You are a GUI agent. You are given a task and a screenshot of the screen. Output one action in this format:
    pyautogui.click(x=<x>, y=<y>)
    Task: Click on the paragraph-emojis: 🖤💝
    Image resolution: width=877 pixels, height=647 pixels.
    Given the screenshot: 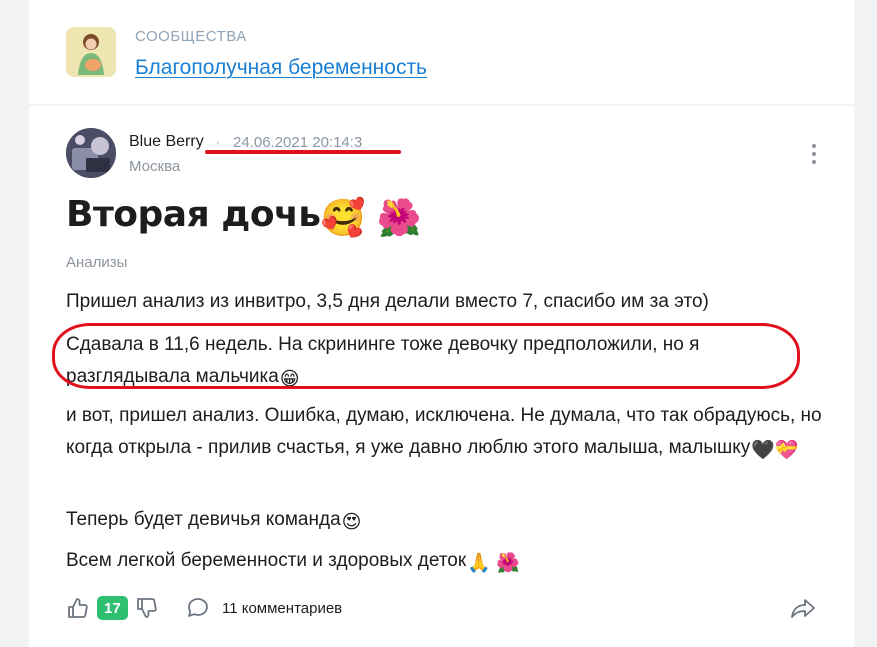 What is the action you would take?
    pyautogui.click(x=775, y=450)
    